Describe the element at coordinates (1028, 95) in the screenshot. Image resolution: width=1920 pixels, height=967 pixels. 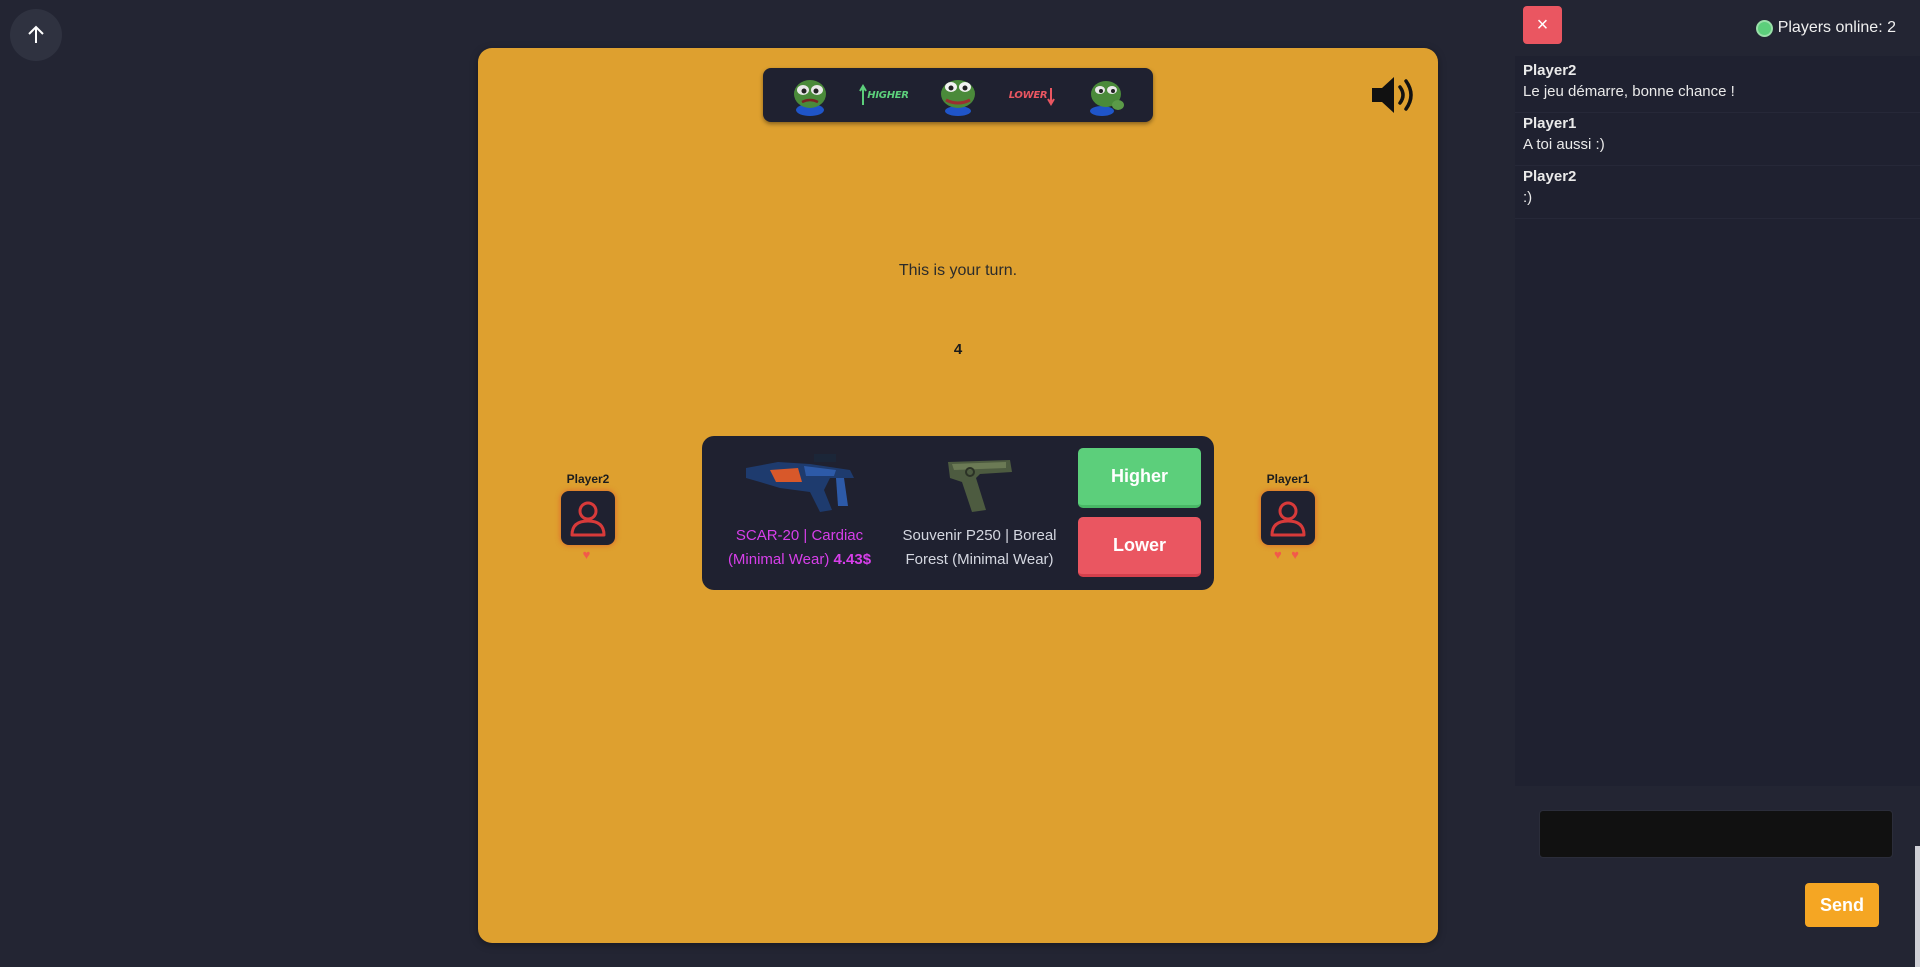
I see `lower-emote-label: LOWER` at that location.